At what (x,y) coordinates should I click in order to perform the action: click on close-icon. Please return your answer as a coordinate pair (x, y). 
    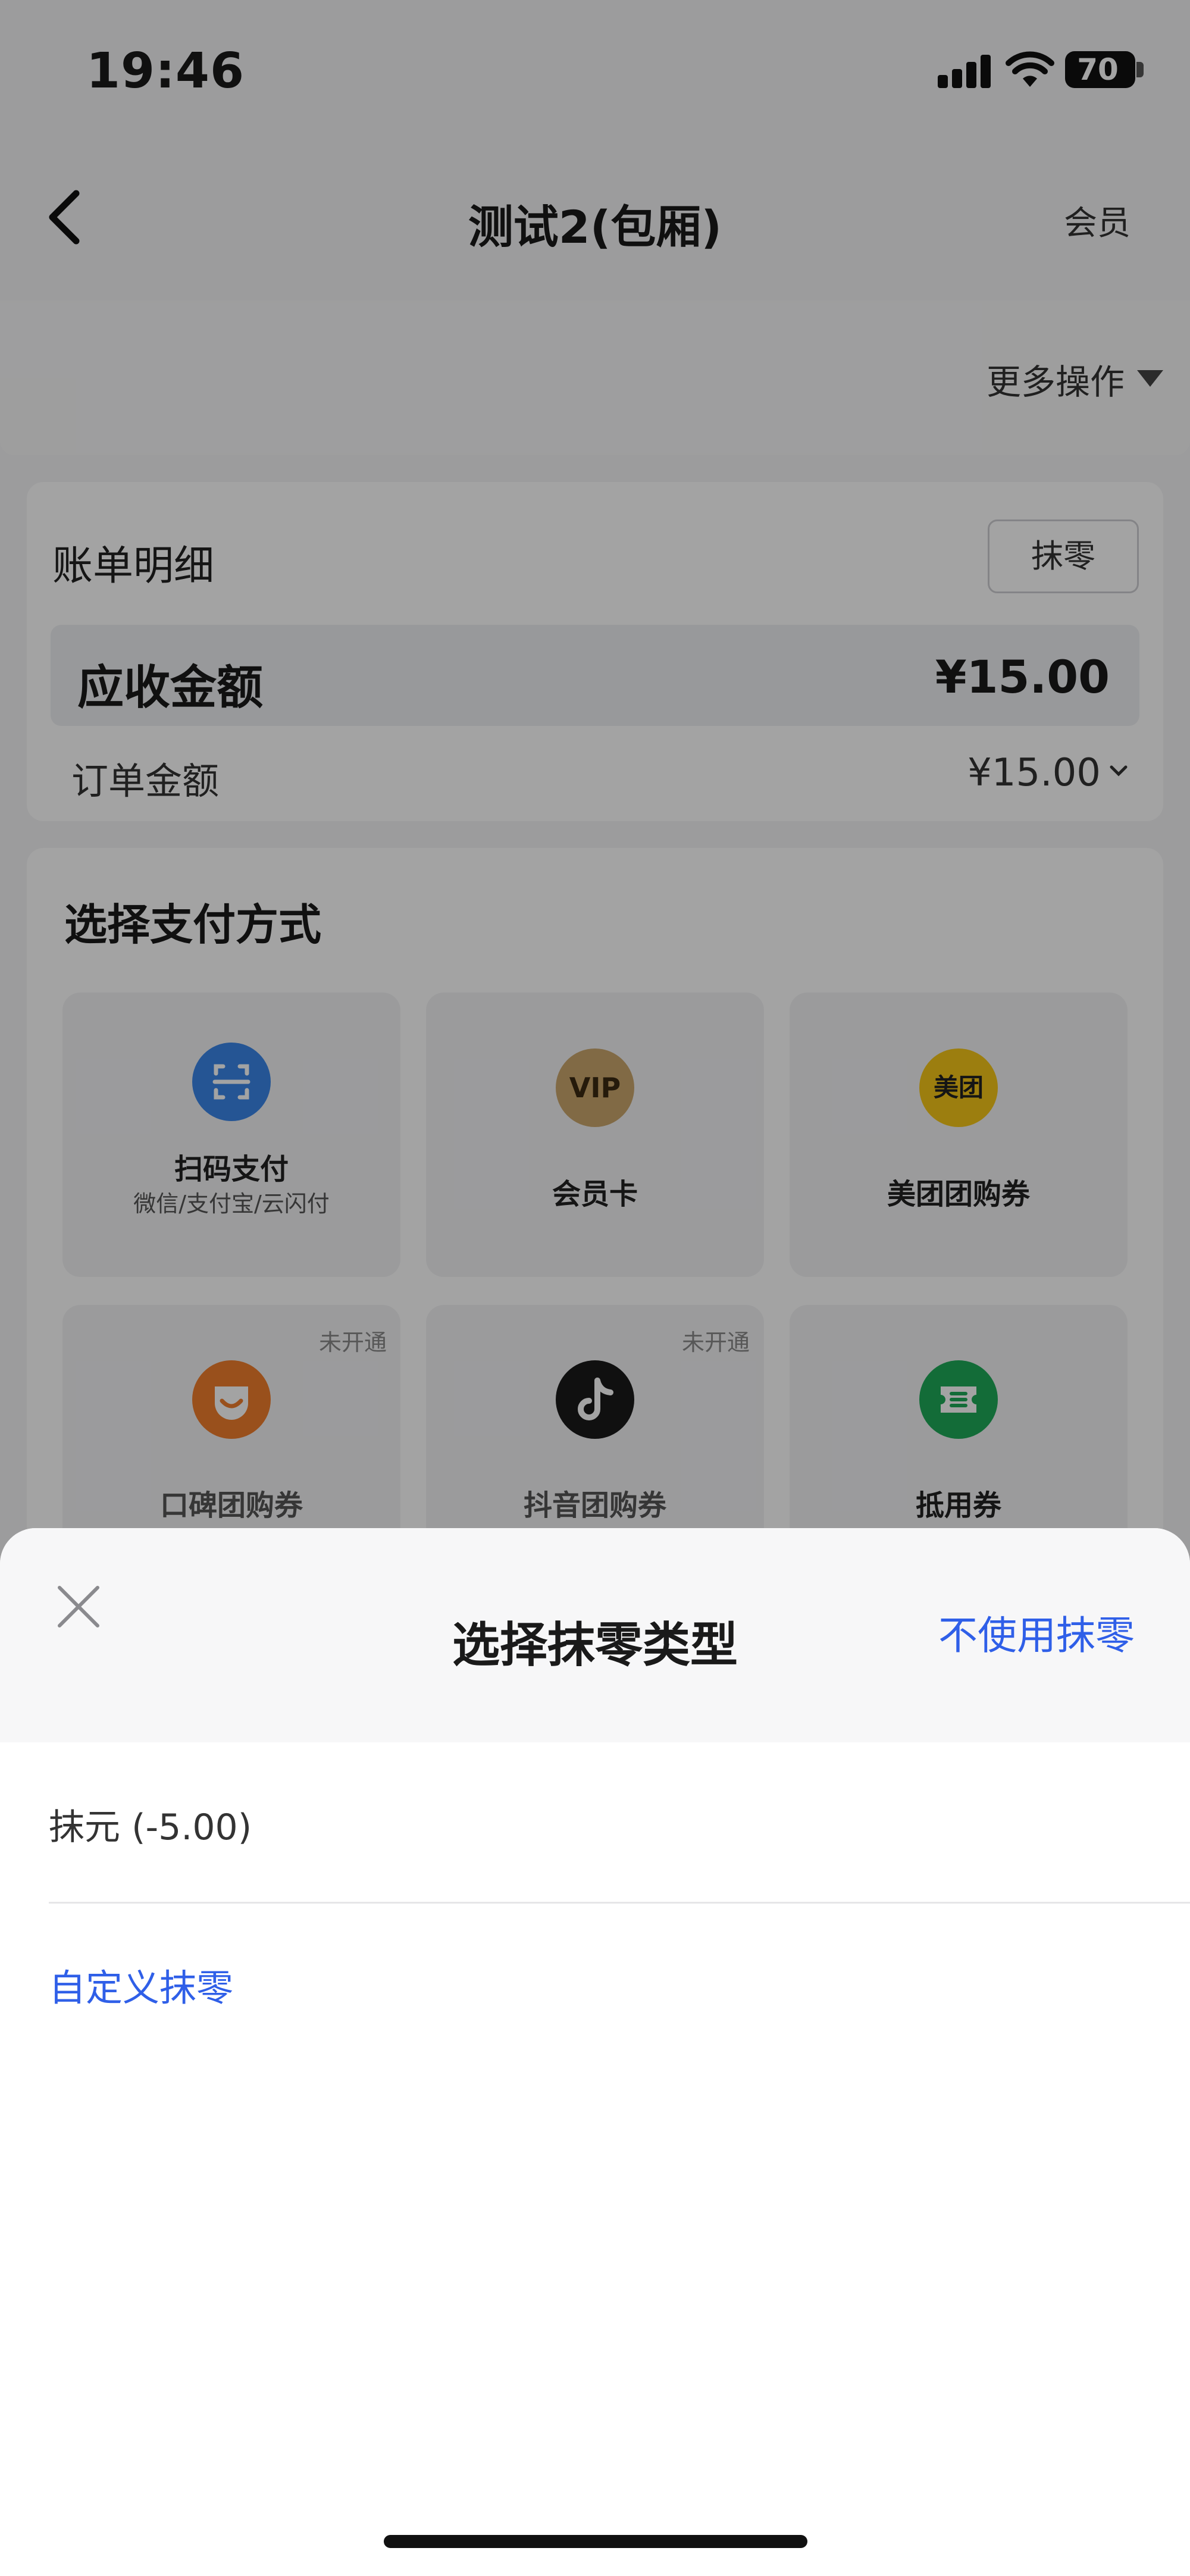
    Looking at the image, I should click on (78, 1606).